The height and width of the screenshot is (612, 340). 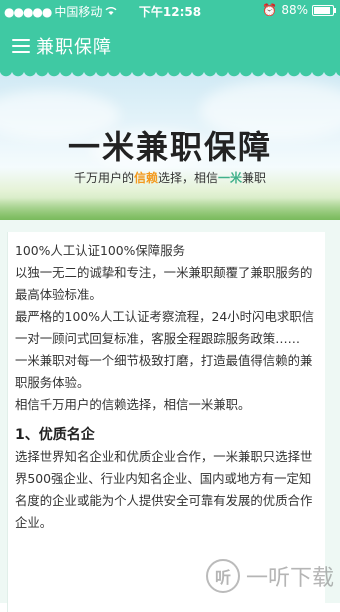 What do you see at coordinates (55, 435) in the screenshot?
I see `section-title-1: 1、优质名企` at bounding box center [55, 435].